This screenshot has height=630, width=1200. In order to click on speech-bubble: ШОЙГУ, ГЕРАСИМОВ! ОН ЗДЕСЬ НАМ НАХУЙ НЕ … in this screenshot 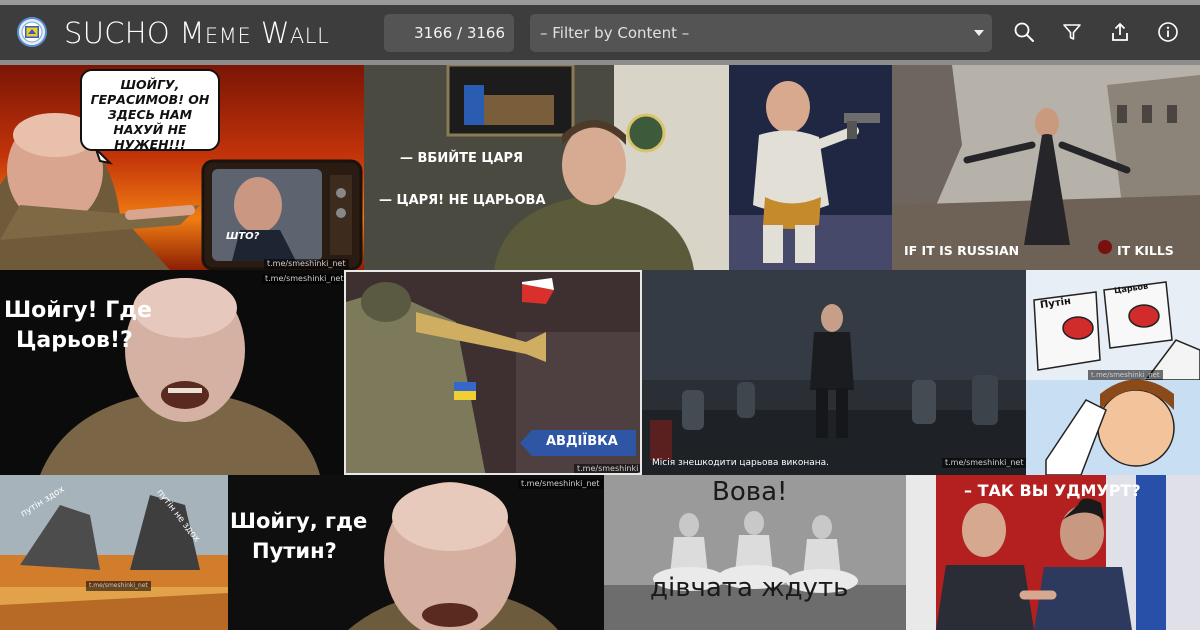, I will do `click(150, 110)`.